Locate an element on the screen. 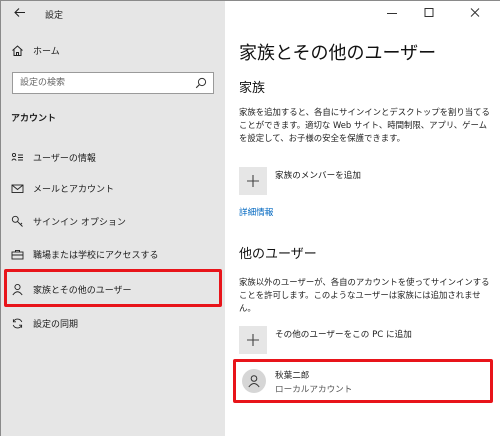 The width and height of the screenshot is (500, 436). minimize-icon is located at coordinates (392, 13).